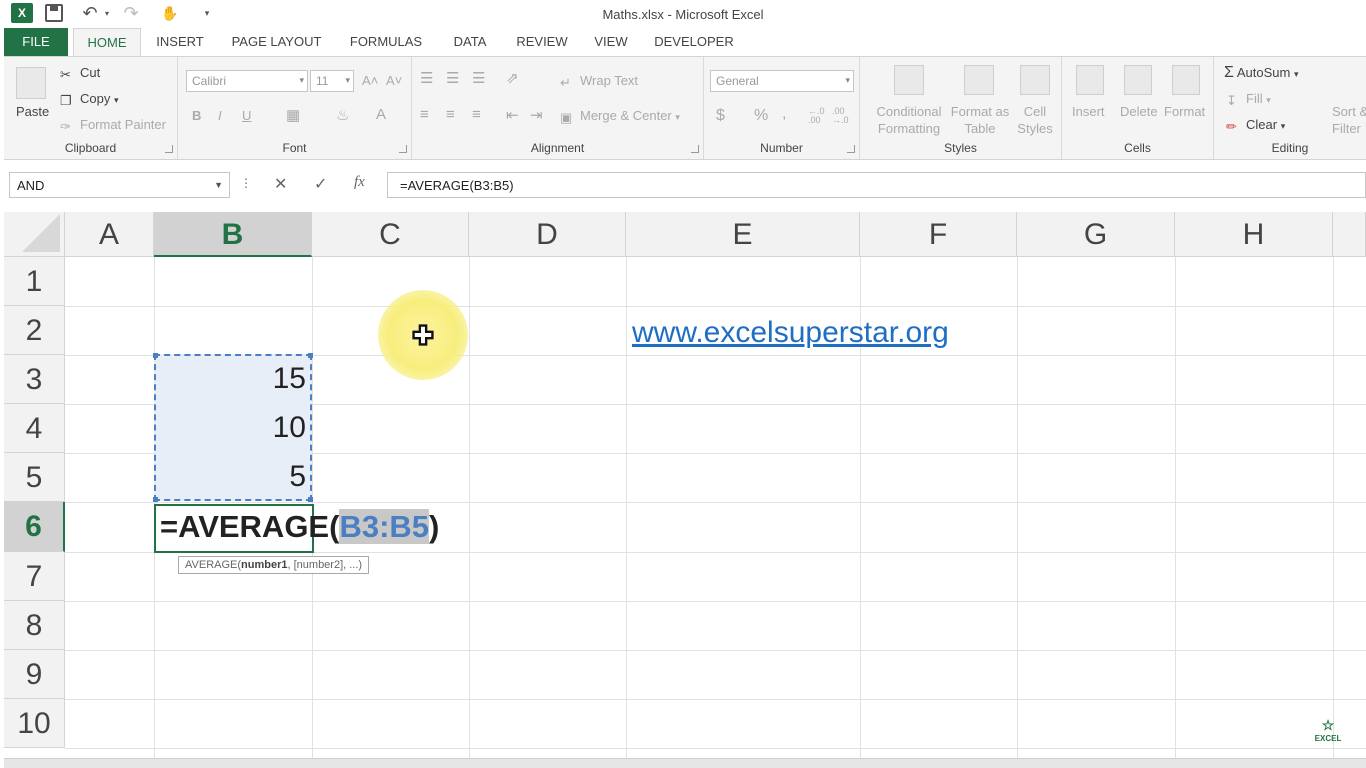 The width and height of the screenshot is (1366, 768). Describe the element at coordinates (332, 81) in the screenshot. I see `font-size-select: 11 ▾` at that location.